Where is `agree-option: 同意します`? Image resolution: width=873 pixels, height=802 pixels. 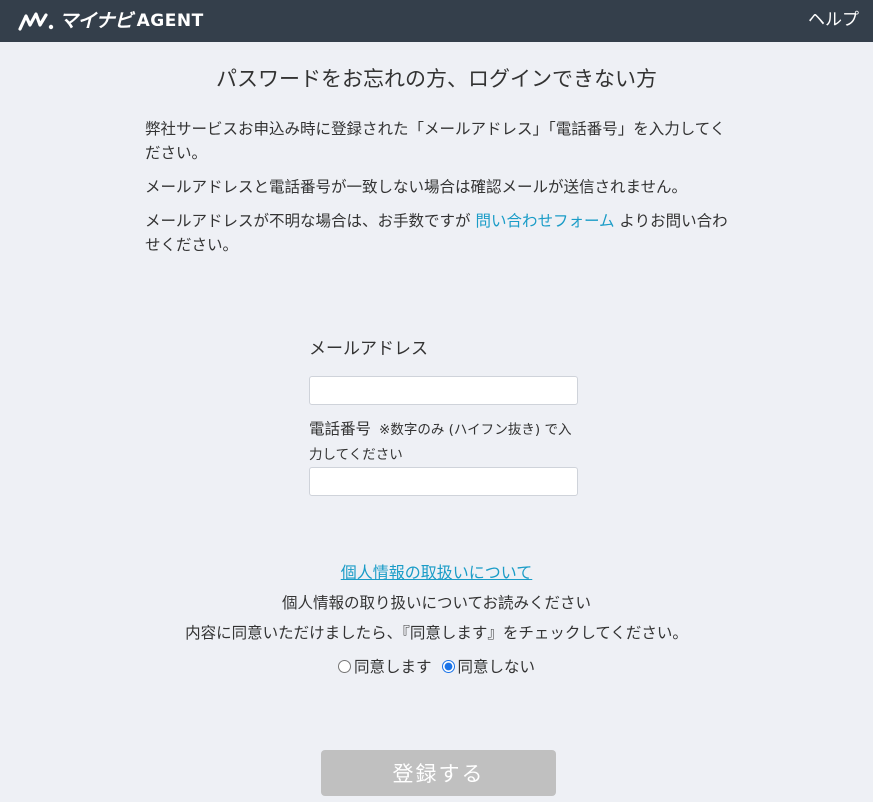
agree-option: 同意します is located at coordinates (384, 666).